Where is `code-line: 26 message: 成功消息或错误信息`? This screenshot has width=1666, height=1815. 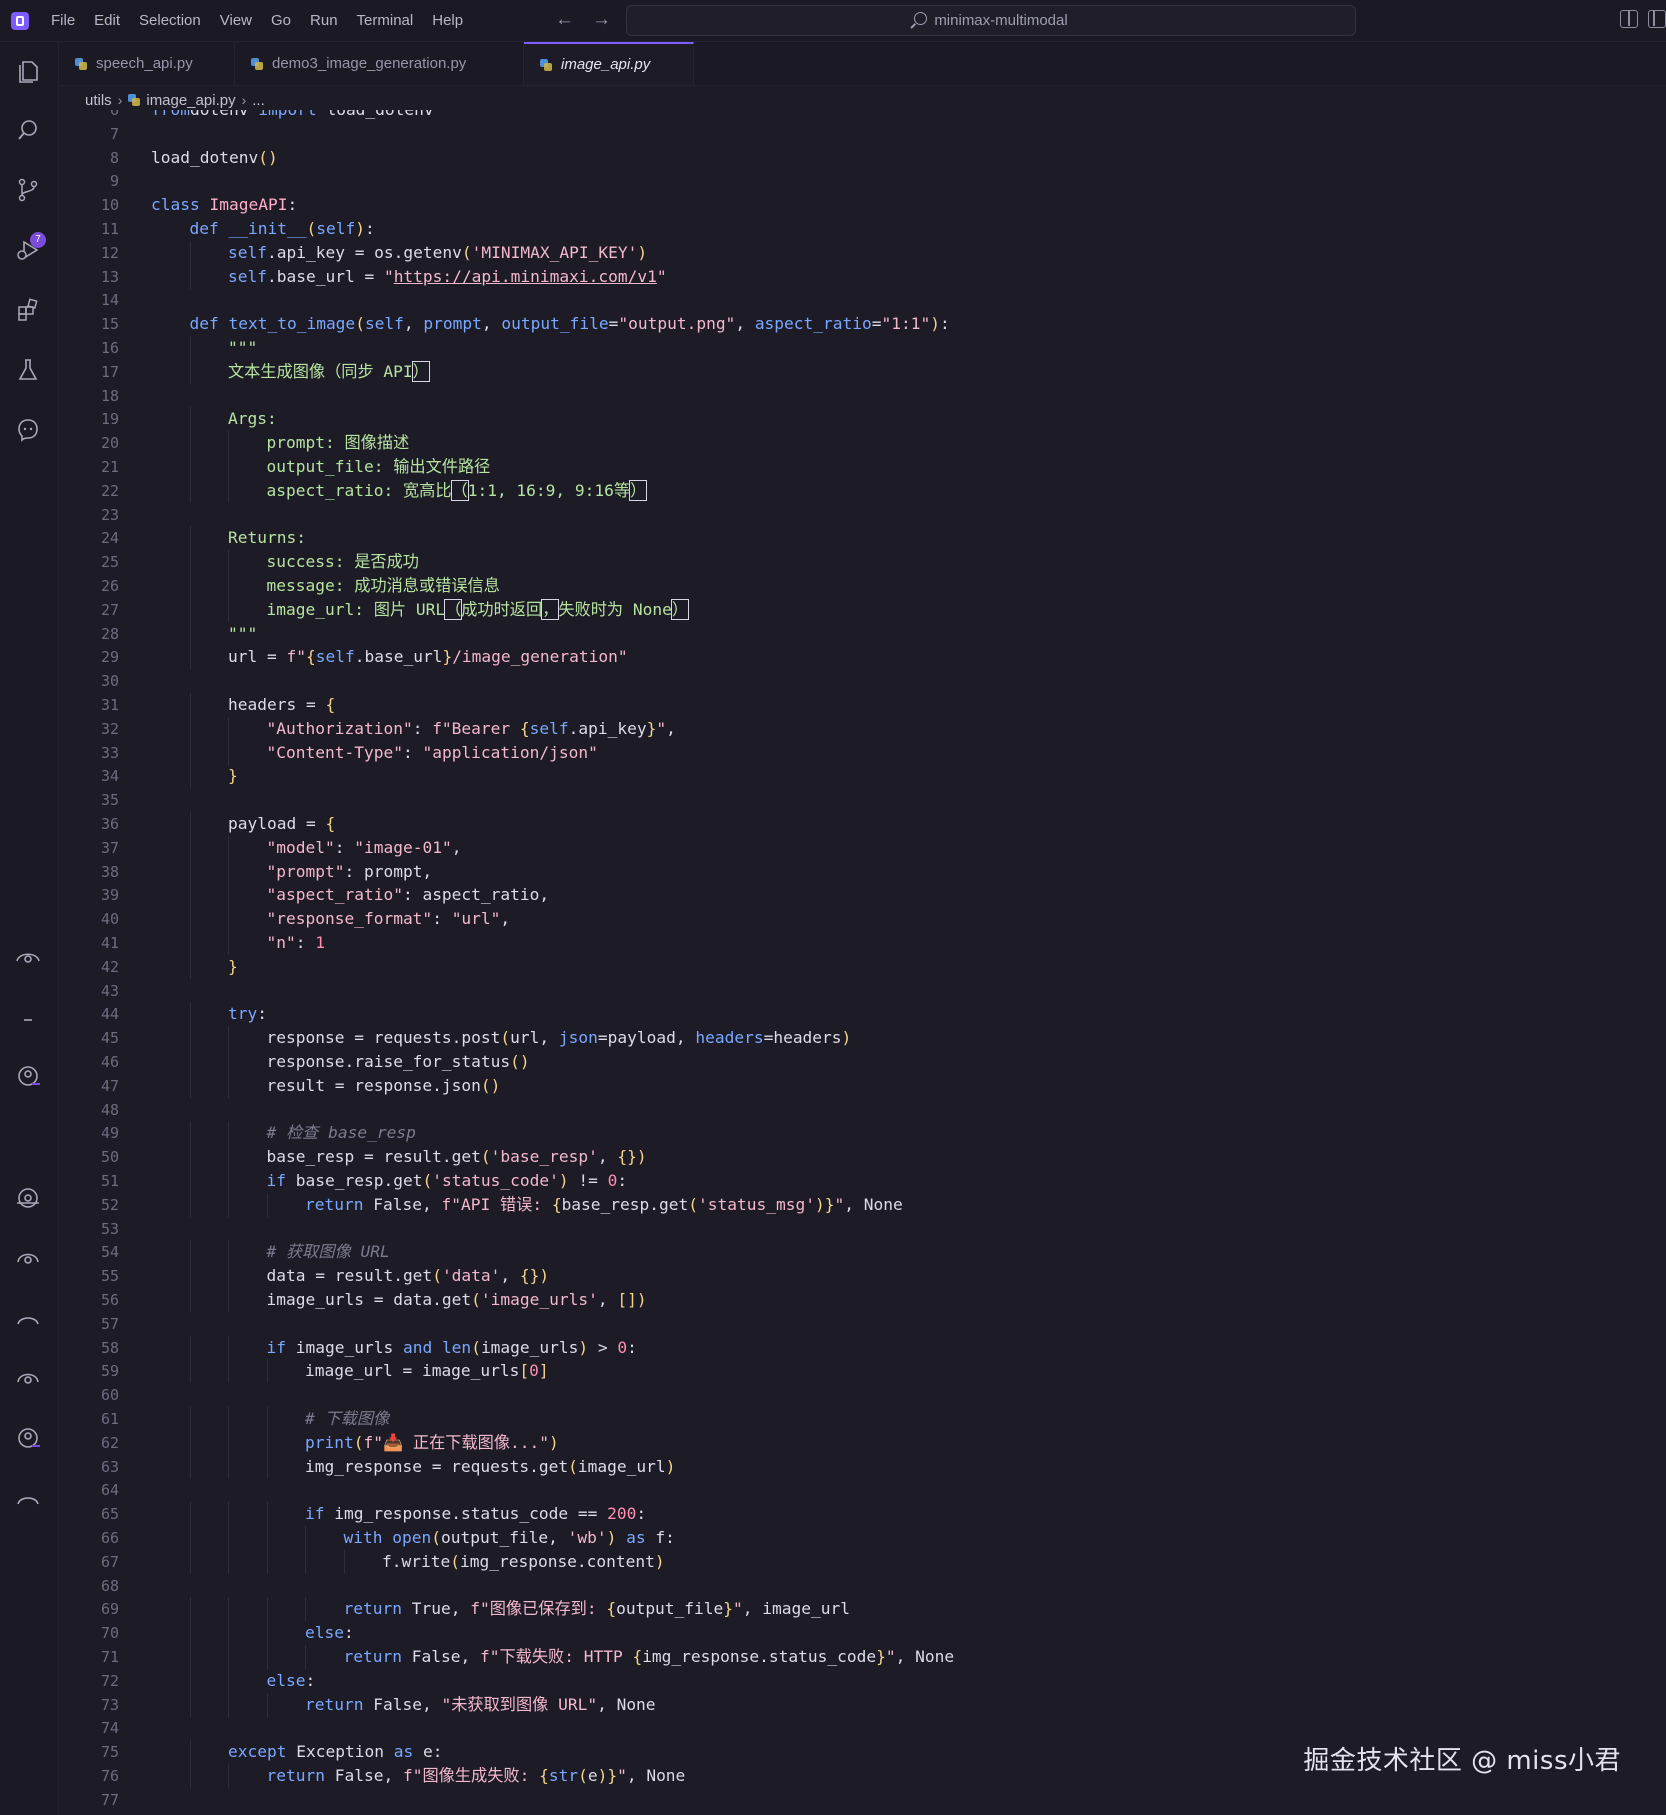 code-line: 26 message: 成功消息或错误信息 is located at coordinates (859, 586).